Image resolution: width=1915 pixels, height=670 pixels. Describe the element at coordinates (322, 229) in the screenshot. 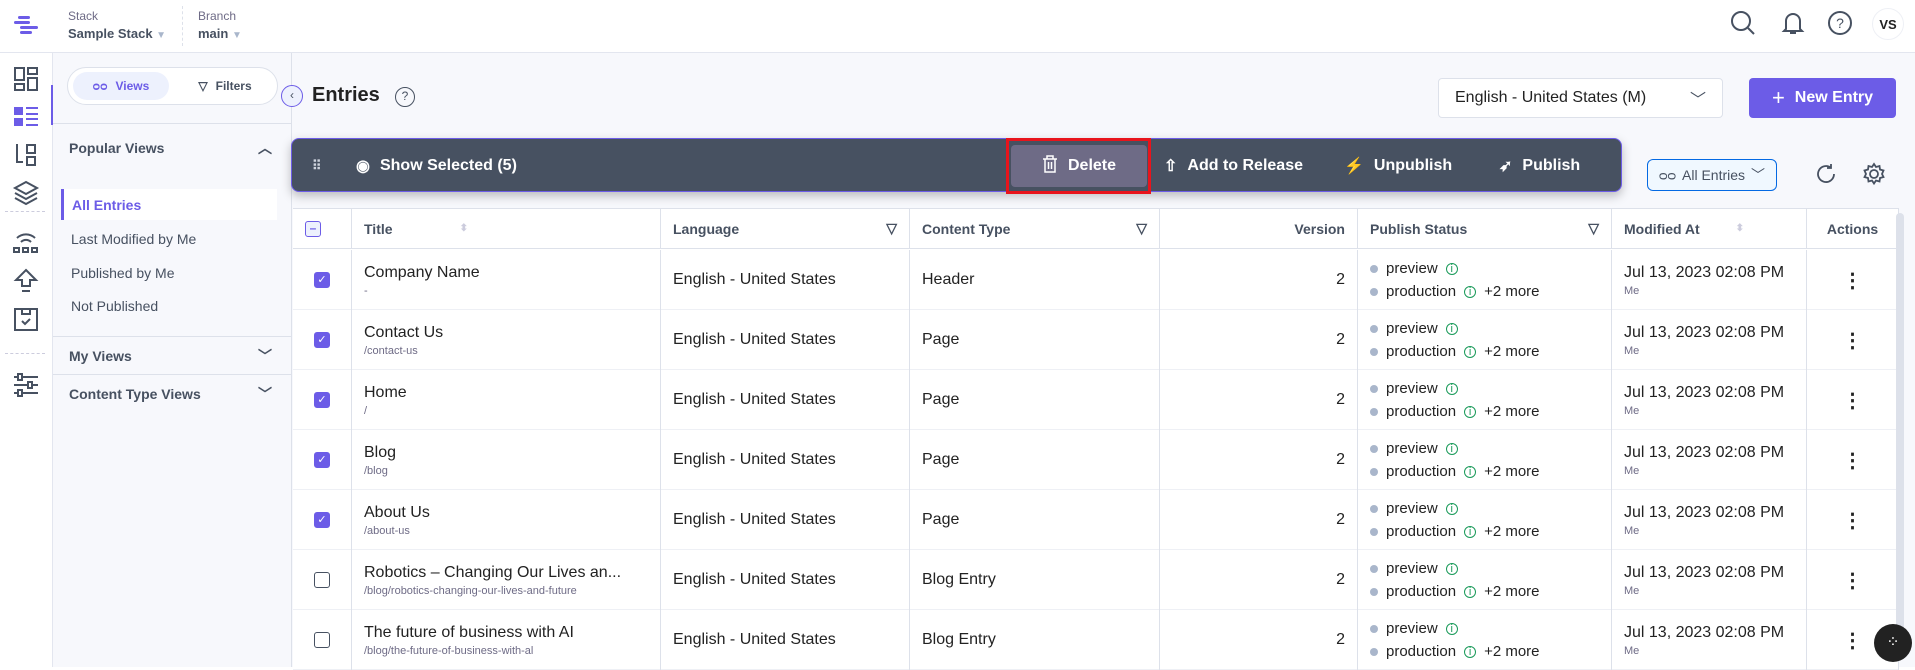

I see `select-all-checkbox-cell: –` at that location.